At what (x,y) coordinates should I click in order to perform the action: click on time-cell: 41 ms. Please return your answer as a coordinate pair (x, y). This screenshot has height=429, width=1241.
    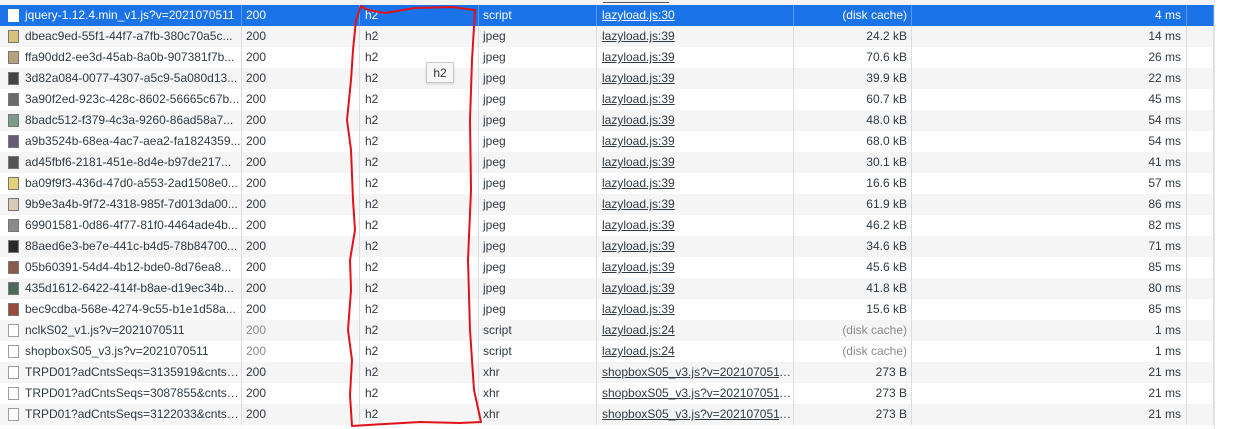
    Looking at the image, I should click on (1049, 162).